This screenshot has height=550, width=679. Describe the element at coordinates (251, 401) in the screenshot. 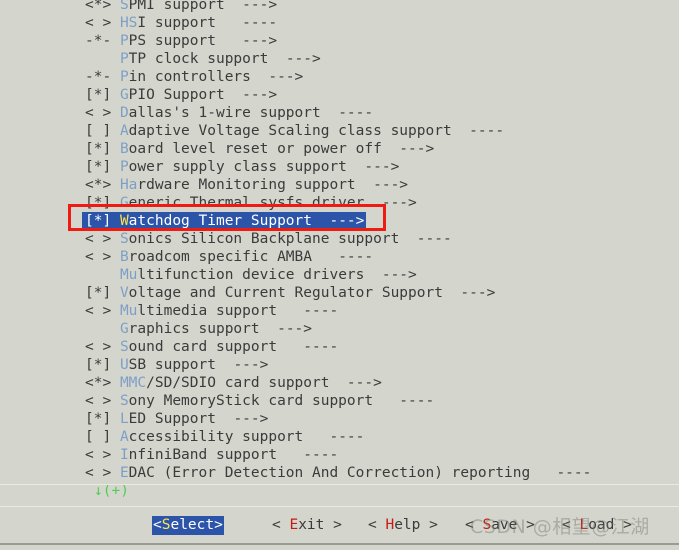

I see `menu-item-label: ony MemoryStick card support` at that location.